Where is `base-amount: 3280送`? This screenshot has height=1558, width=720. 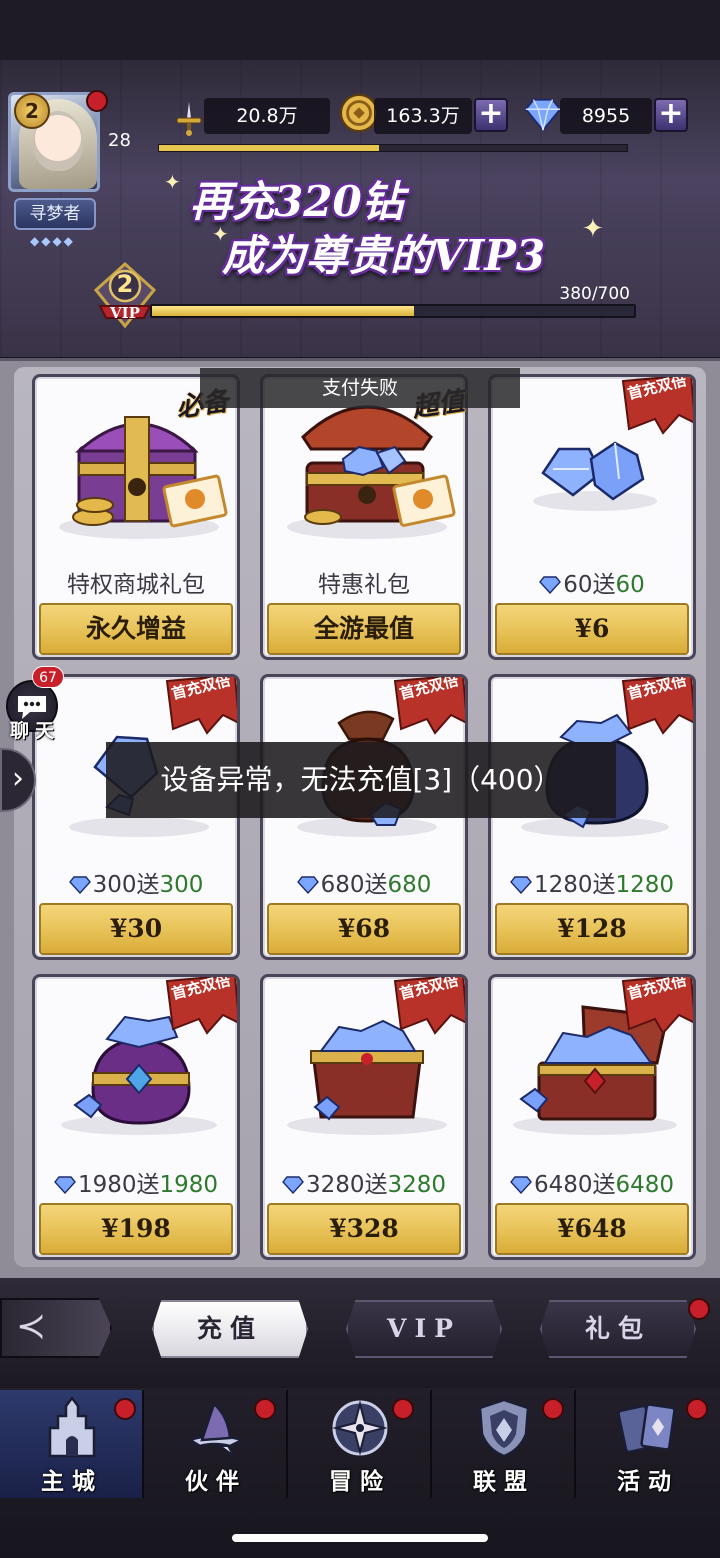
base-amount: 3280送 is located at coordinates (346, 1185).